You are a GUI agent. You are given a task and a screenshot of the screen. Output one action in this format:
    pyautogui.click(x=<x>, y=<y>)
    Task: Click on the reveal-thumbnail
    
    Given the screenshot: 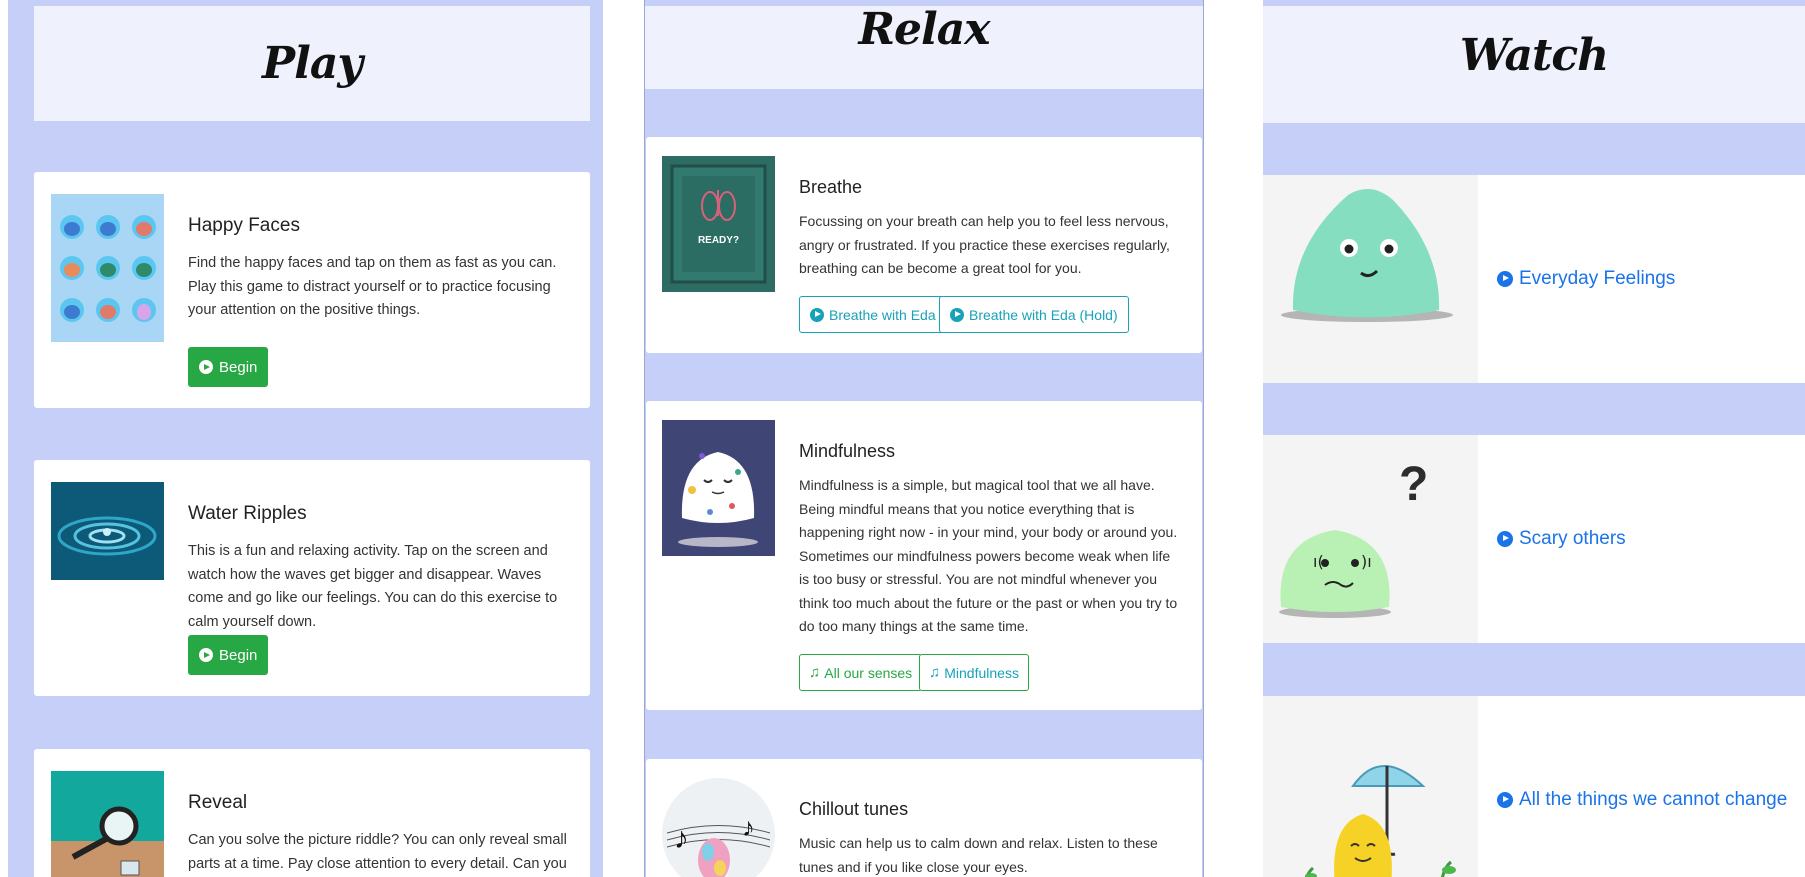 What is the action you would take?
    pyautogui.click(x=107, y=824)
    